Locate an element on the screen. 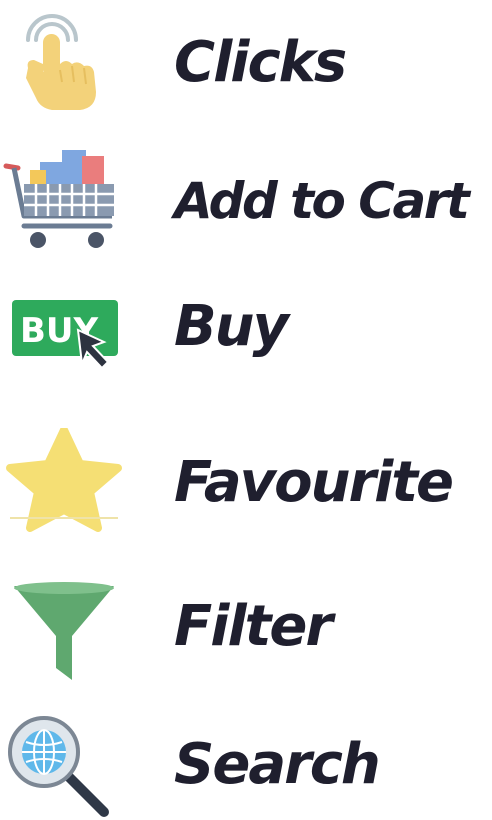 Image resolution: width=492 pixels, height=820 pixels. legend-item-add-to-cart: Add to Cart is located at coordinates (246, 201).